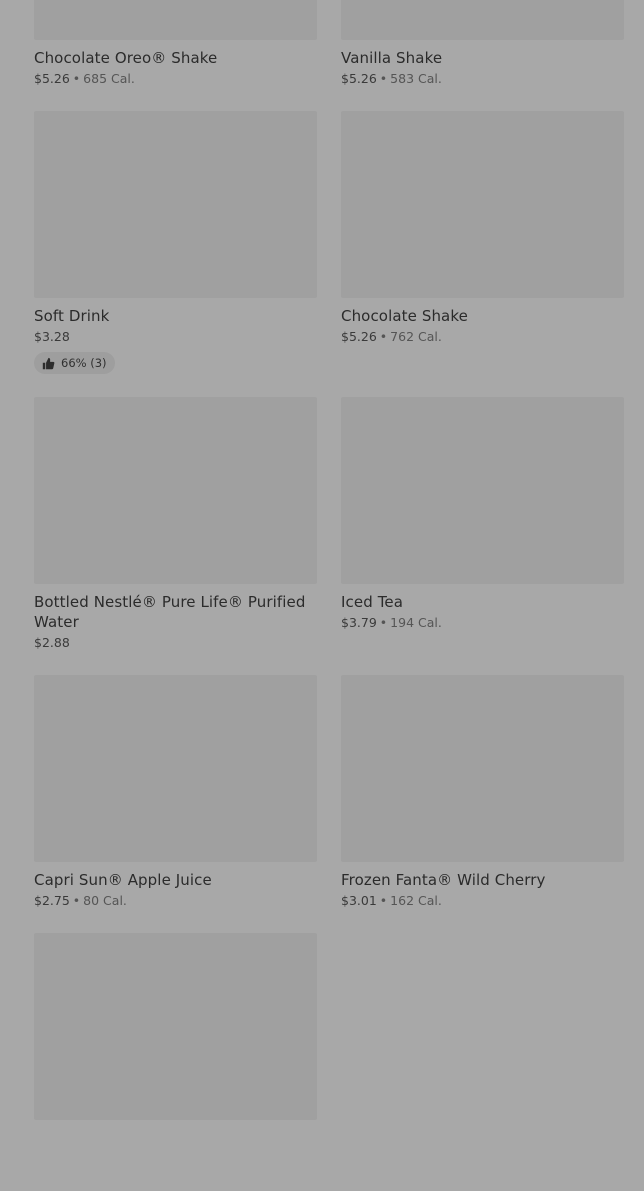  Describe the element at coordinates (175, 79) in the screenshot. I see `item-meta: $5.26 • 685 Cal.` at that location.